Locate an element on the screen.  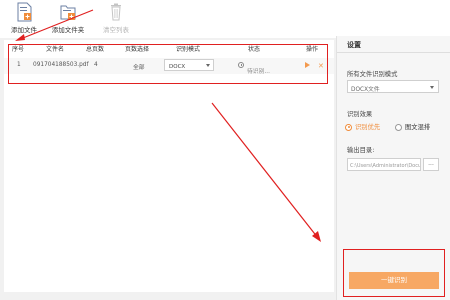
output-dir-label: 输出目录: is located at coordinates (361, 150).